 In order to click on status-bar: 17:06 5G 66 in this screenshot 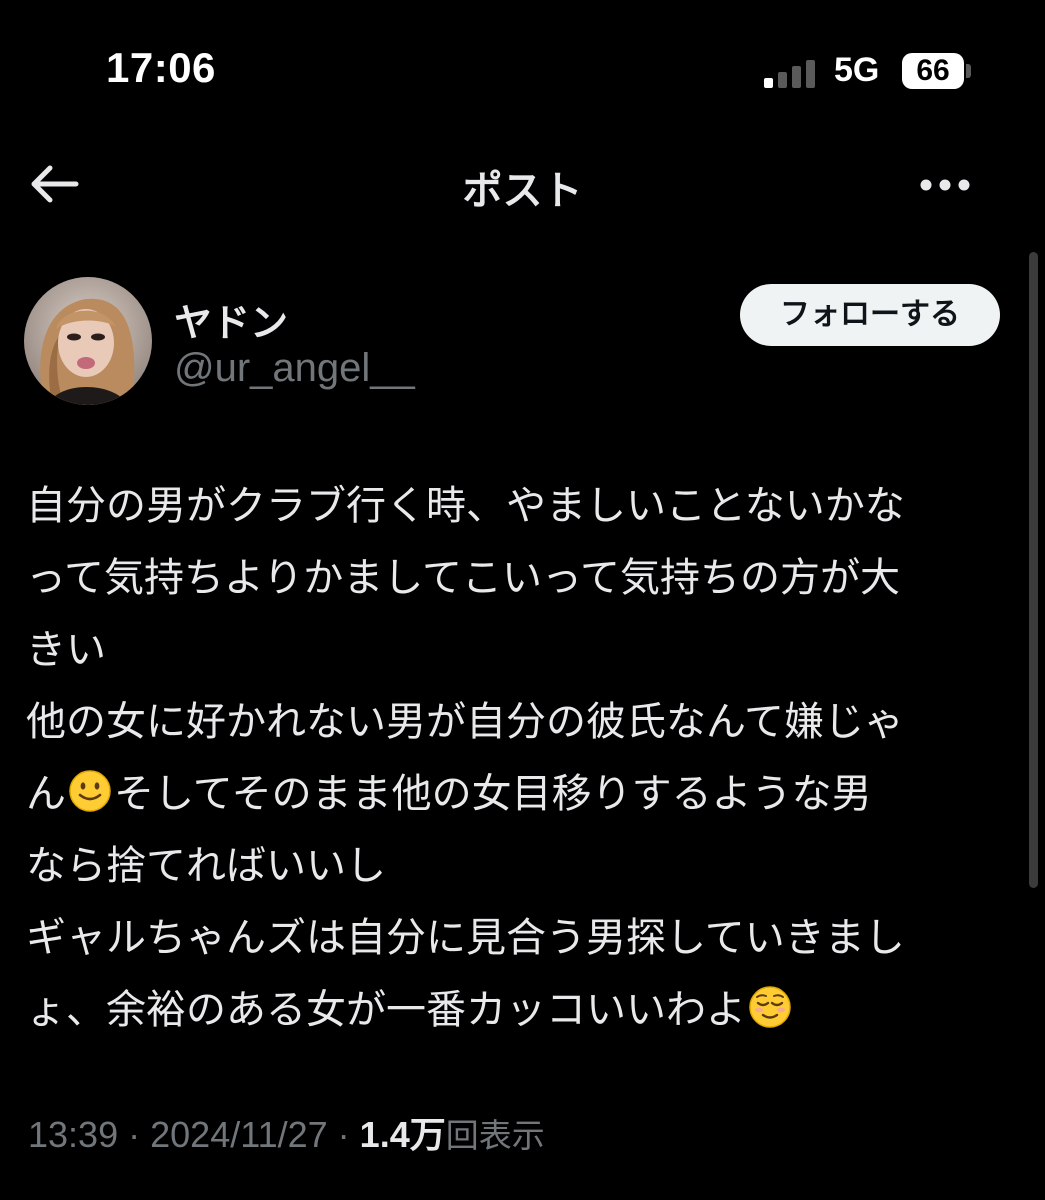, I will do `click(522, 60)`.